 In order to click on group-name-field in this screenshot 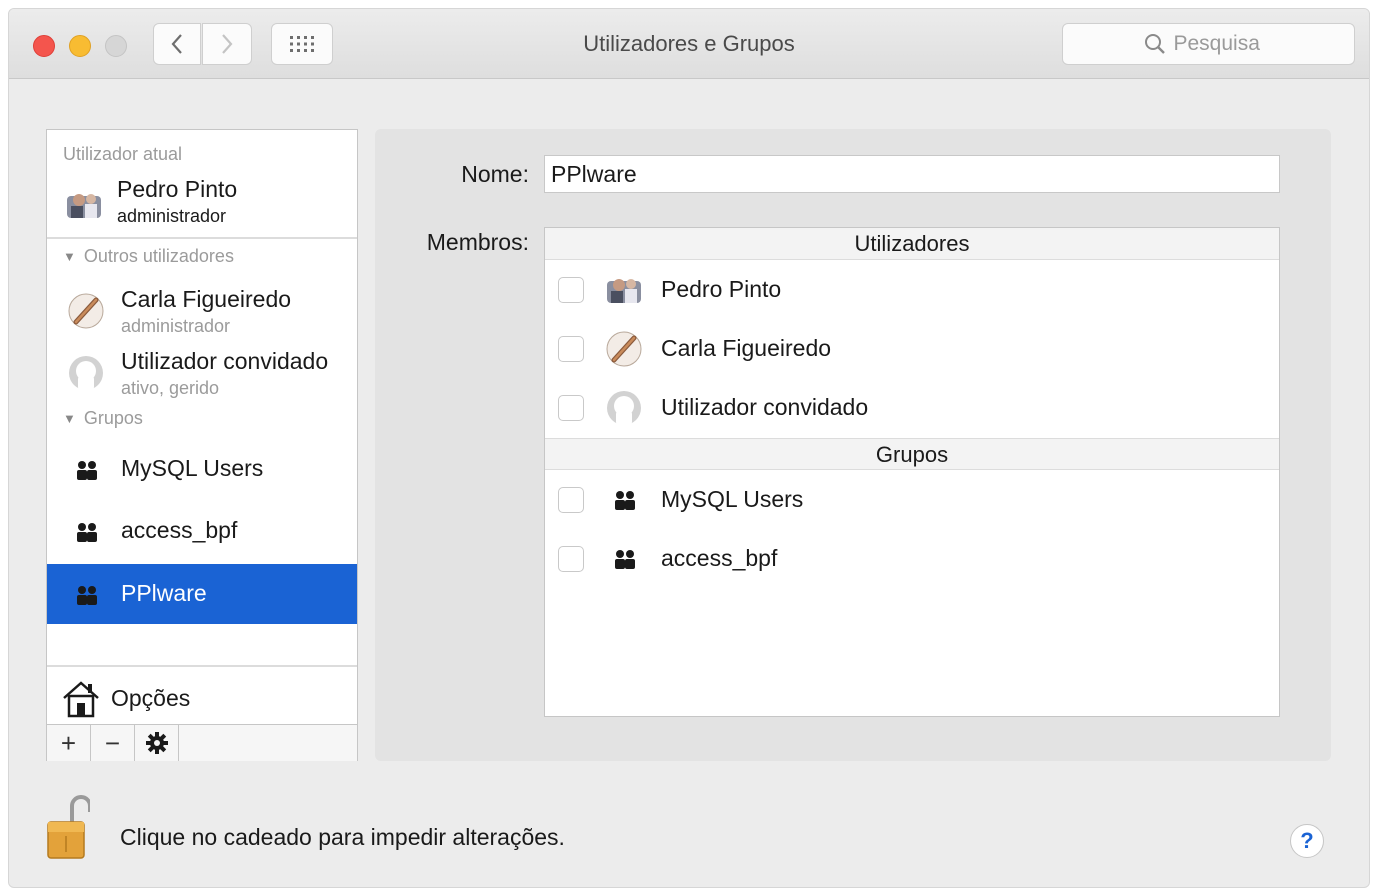, I will do `click(912, 174)`.